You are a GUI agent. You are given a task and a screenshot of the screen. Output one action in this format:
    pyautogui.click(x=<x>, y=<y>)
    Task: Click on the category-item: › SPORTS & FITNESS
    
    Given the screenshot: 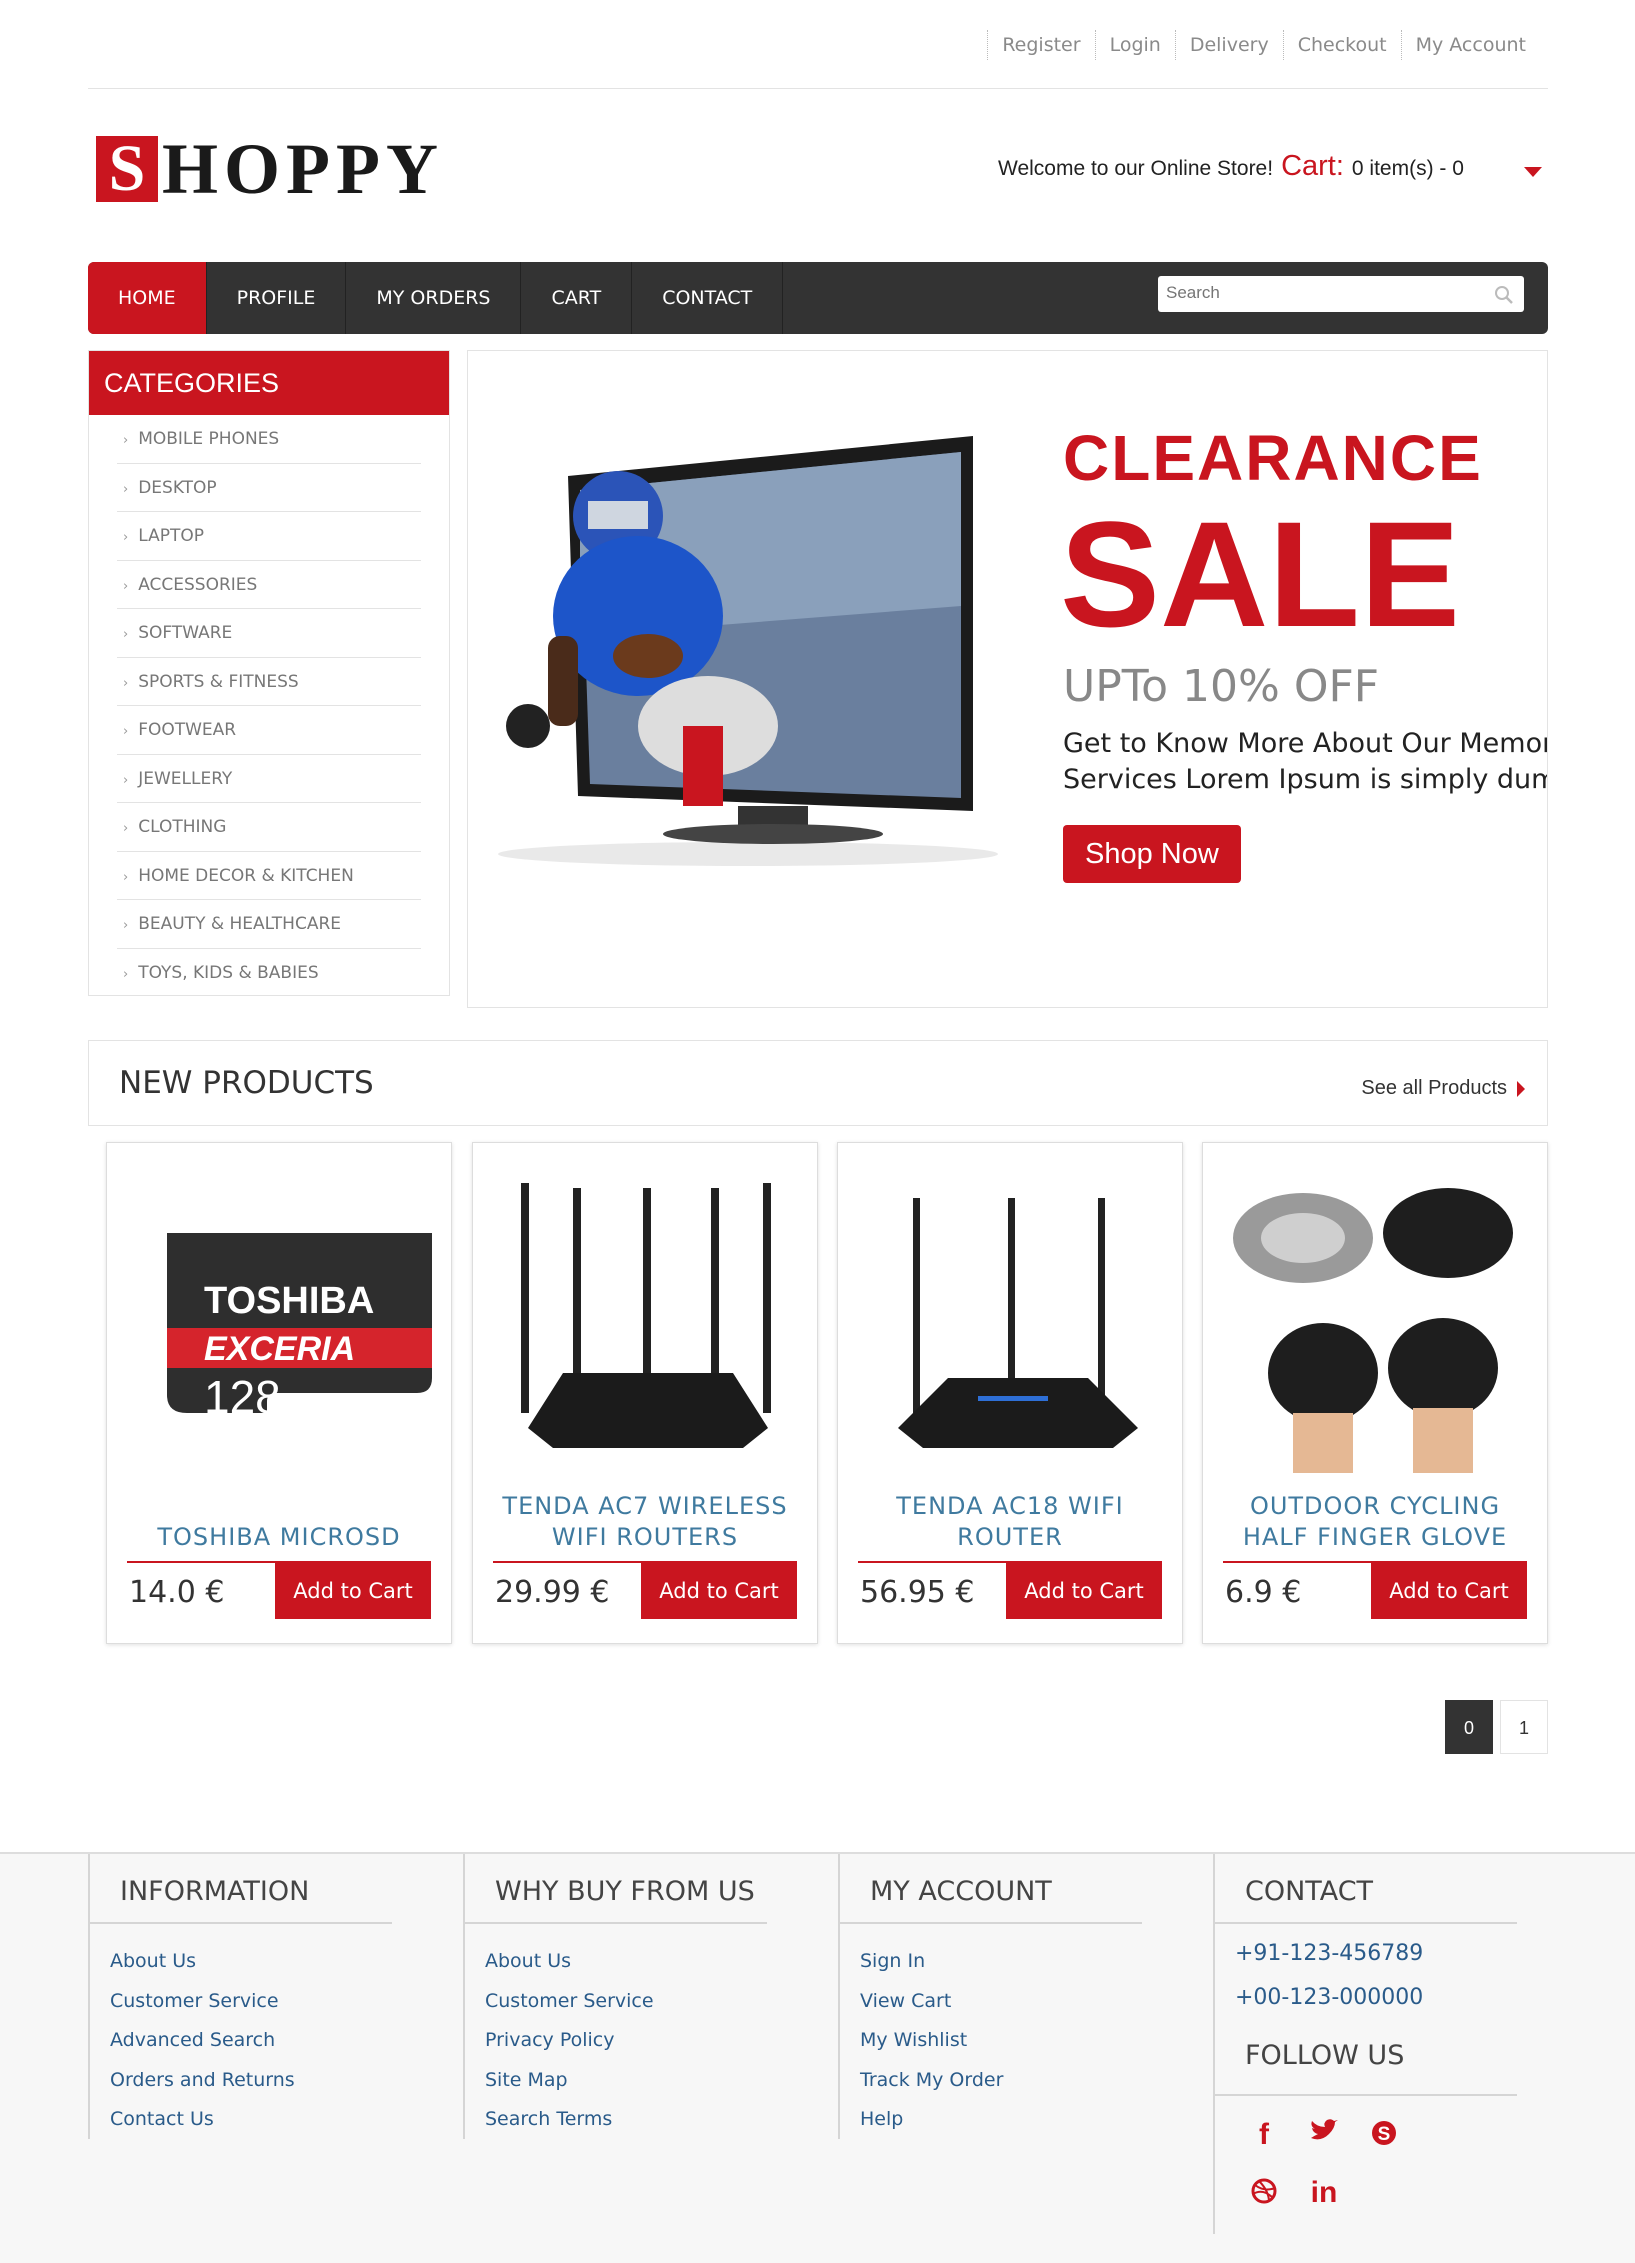 What is the action you would take?
    pyautogui.click(x=269, y=682)
    